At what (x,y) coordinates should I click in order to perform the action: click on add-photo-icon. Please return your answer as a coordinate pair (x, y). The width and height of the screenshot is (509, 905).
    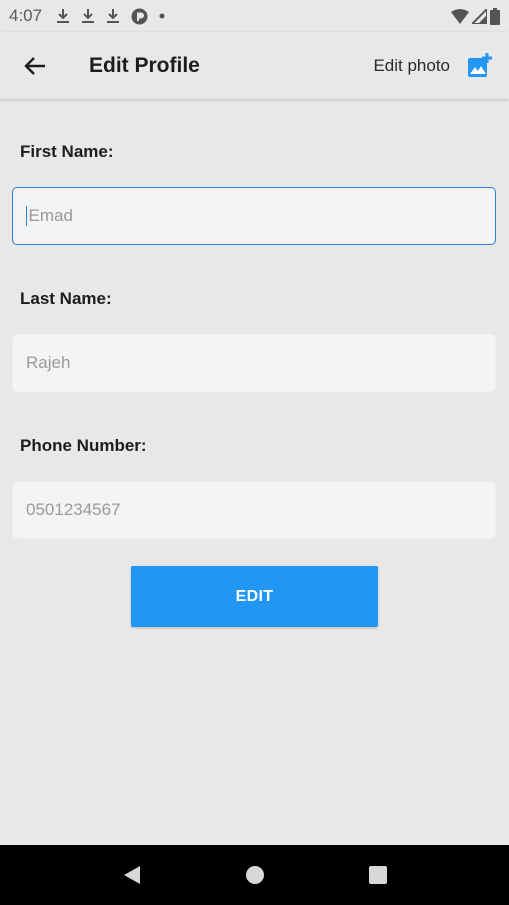
    Looking at the image, I should click on (480, 65).